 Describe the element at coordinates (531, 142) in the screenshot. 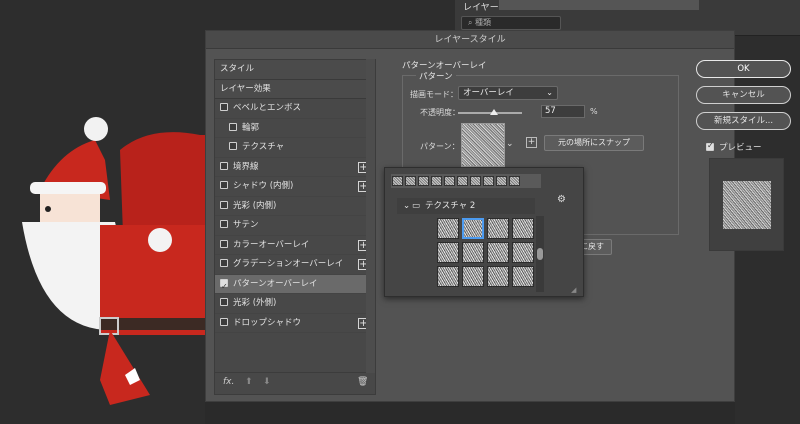

I see `new-preset-plus-icon: +` at that location.